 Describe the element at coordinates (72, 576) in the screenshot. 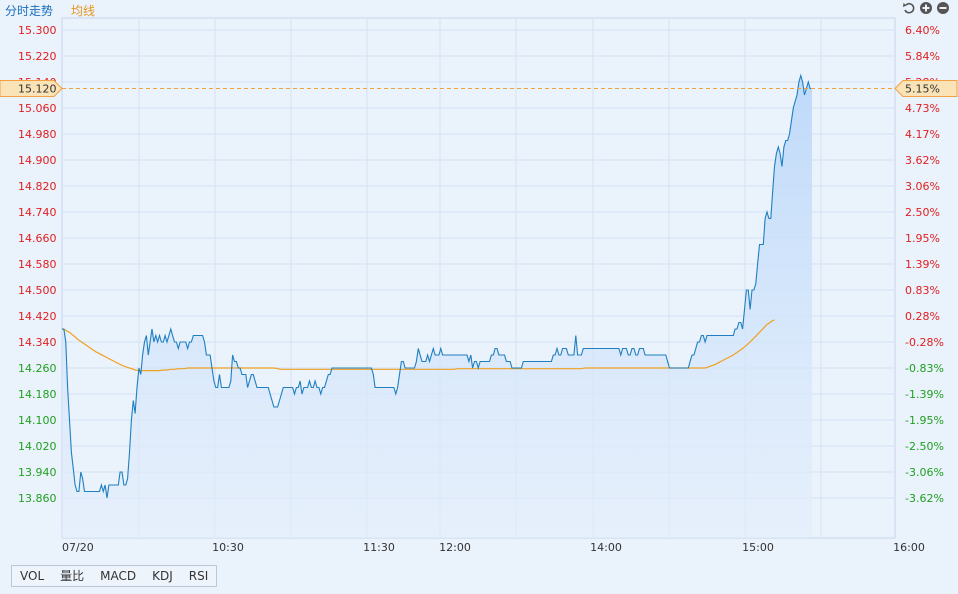

I see `indicator-volume-ratio-button: 量比` at that location.